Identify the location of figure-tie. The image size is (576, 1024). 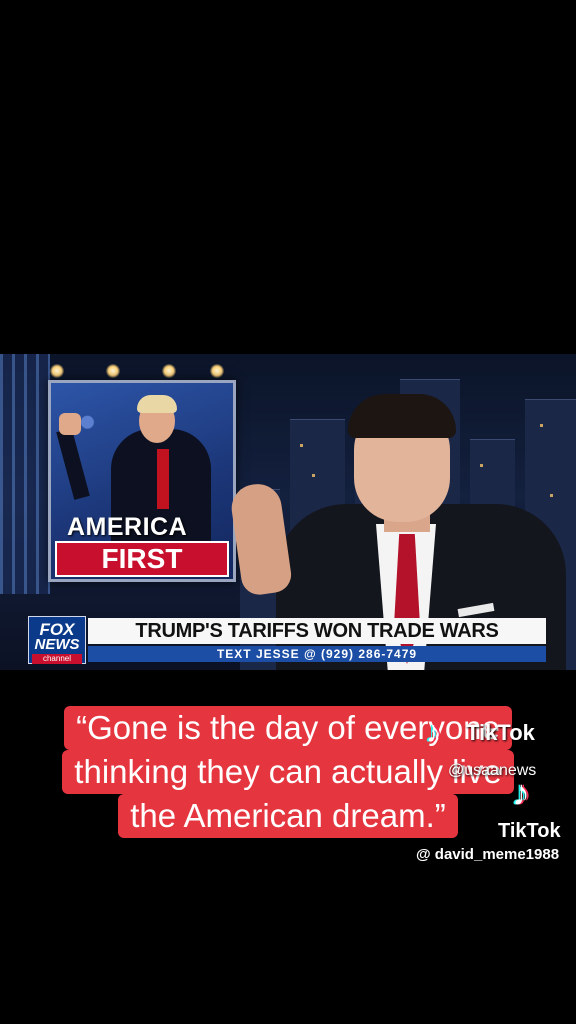
(163, 479).